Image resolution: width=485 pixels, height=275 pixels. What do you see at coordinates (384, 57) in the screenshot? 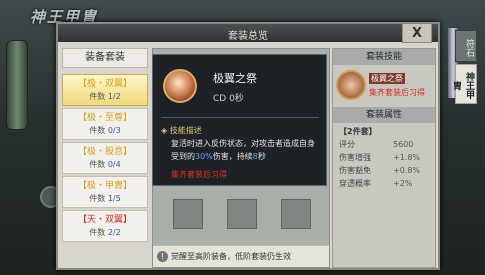
I see `set-skill-header: 套装技能` at bounding box center [384, 57].